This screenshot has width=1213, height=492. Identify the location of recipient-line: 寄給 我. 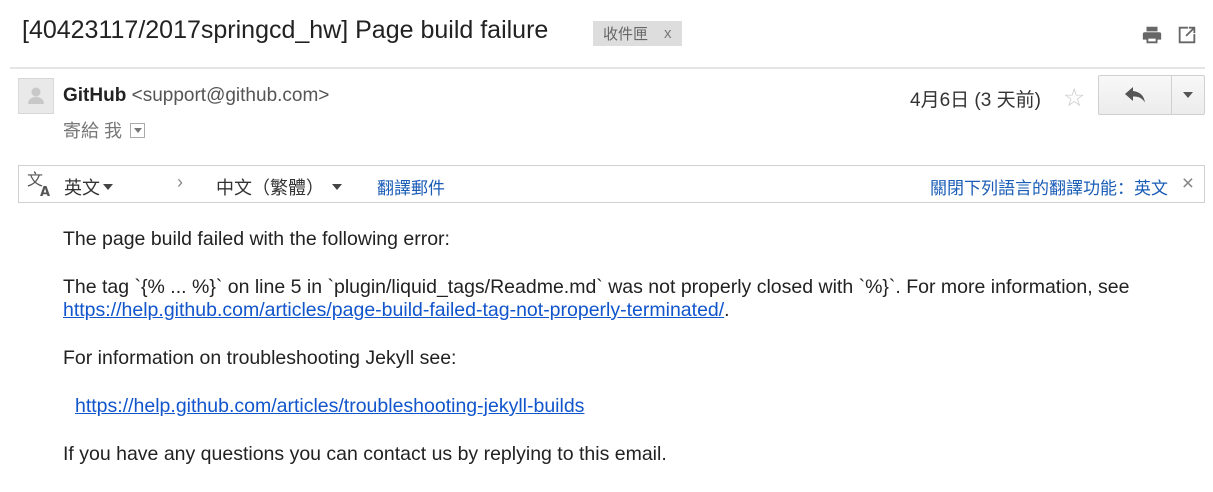
(104, 130).